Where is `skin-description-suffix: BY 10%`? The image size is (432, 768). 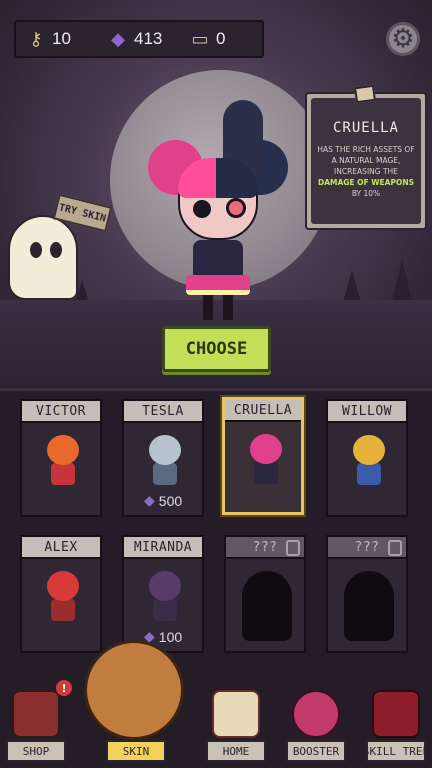 skin-description-suffix: BY 10% is located at coordinates (366, 193).